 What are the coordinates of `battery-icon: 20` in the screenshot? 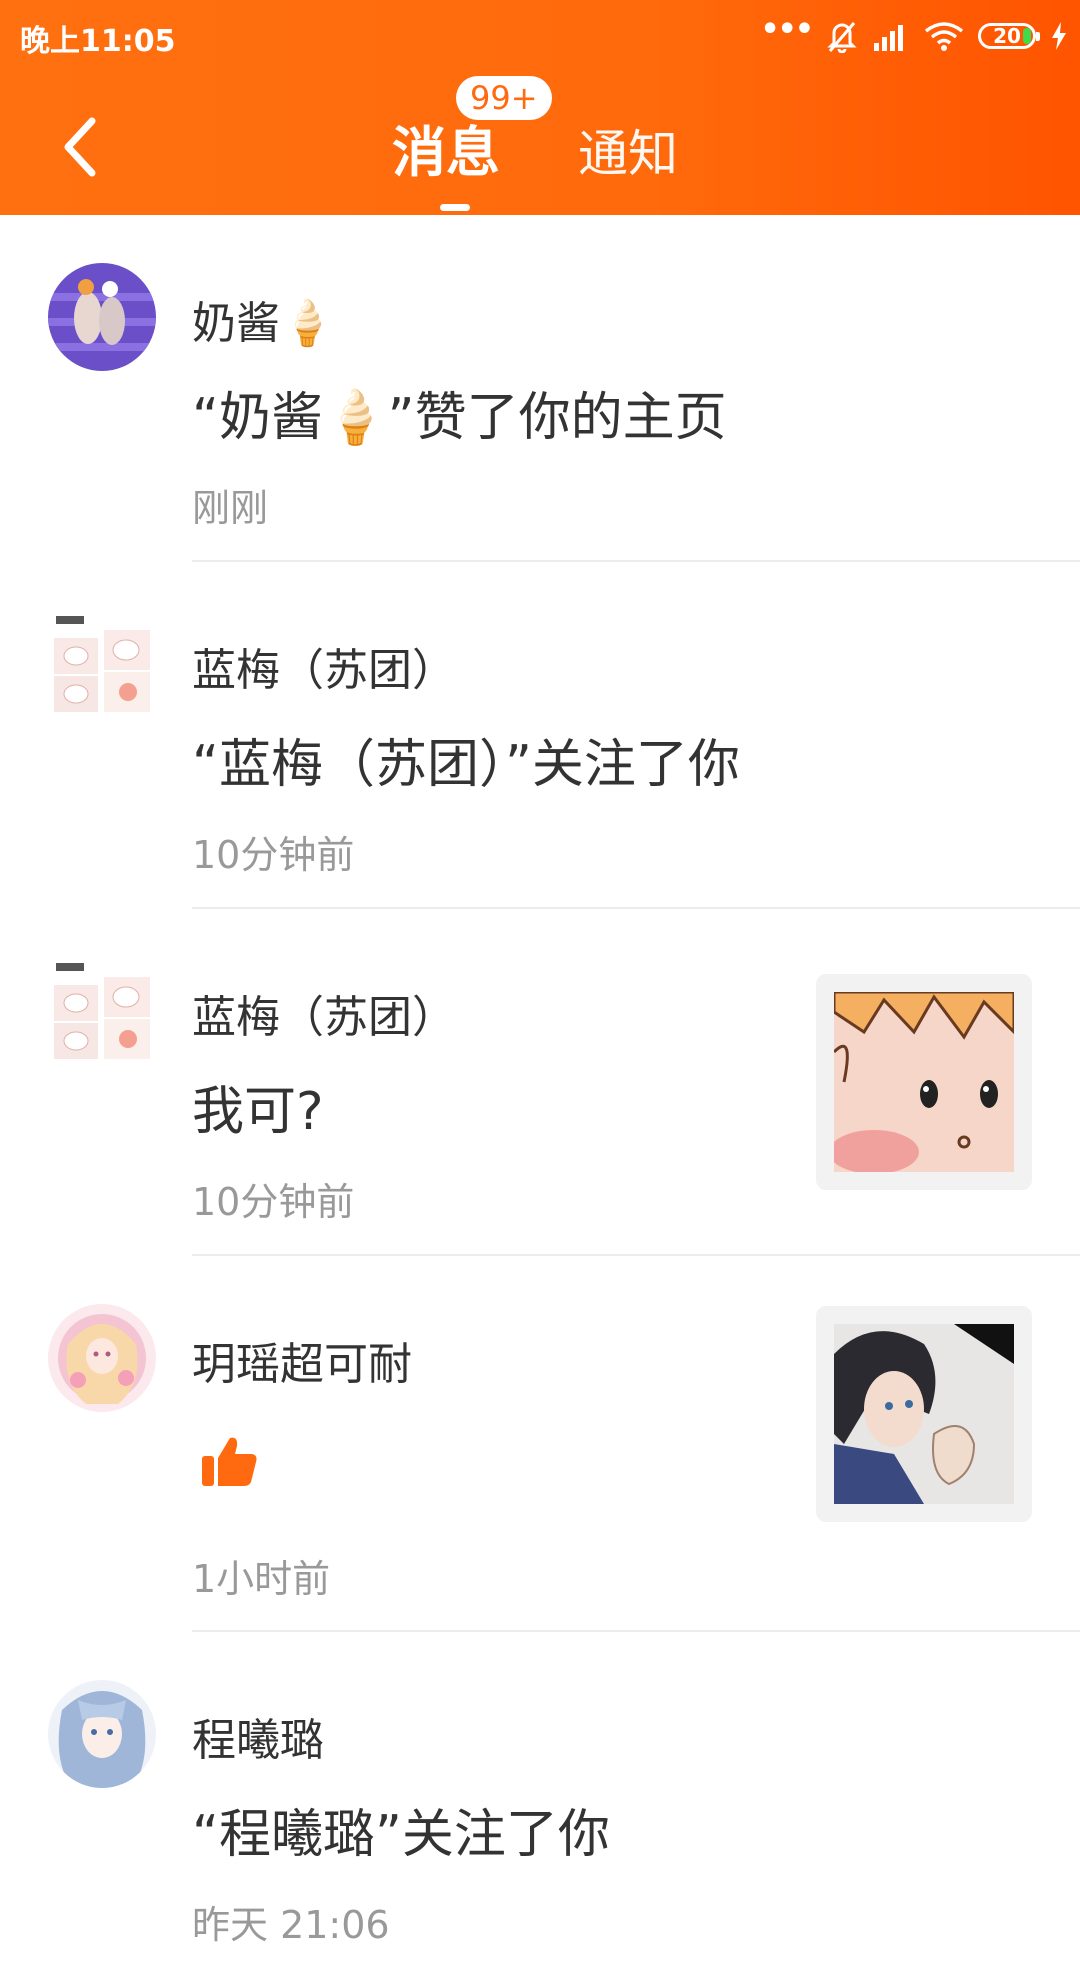 It's located at (1009, 36).